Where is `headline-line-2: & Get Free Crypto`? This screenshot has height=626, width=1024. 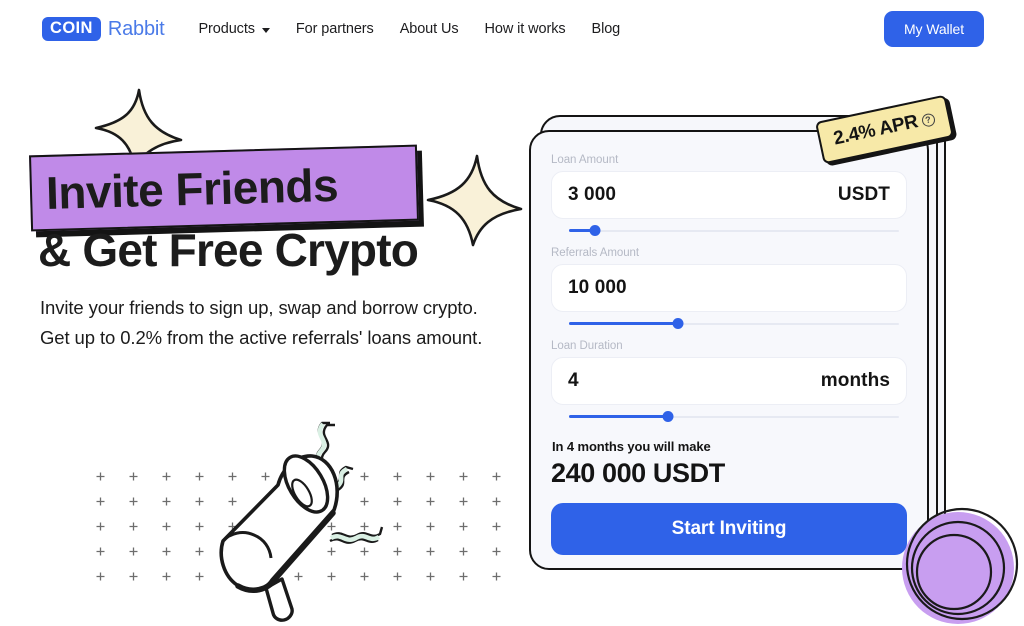 headline-line-2: & Get Free Crypto is located at coordinates (228, 250).